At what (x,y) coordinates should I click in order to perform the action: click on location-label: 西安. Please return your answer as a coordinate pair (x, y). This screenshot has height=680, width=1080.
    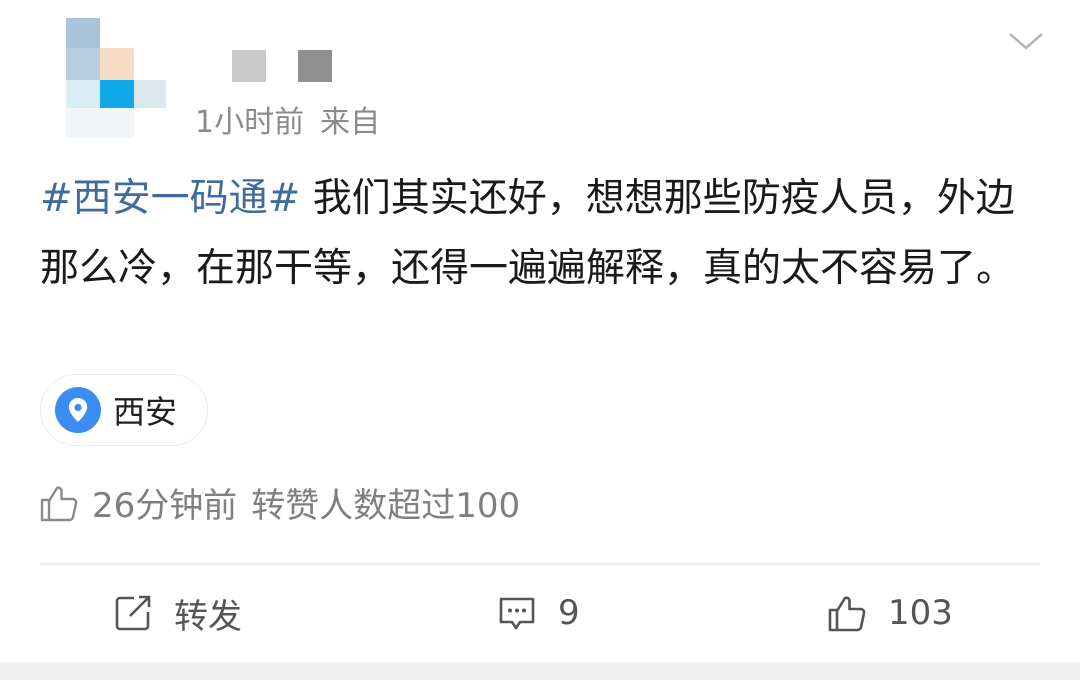
    Looking at the image, I should click on (145, 412).